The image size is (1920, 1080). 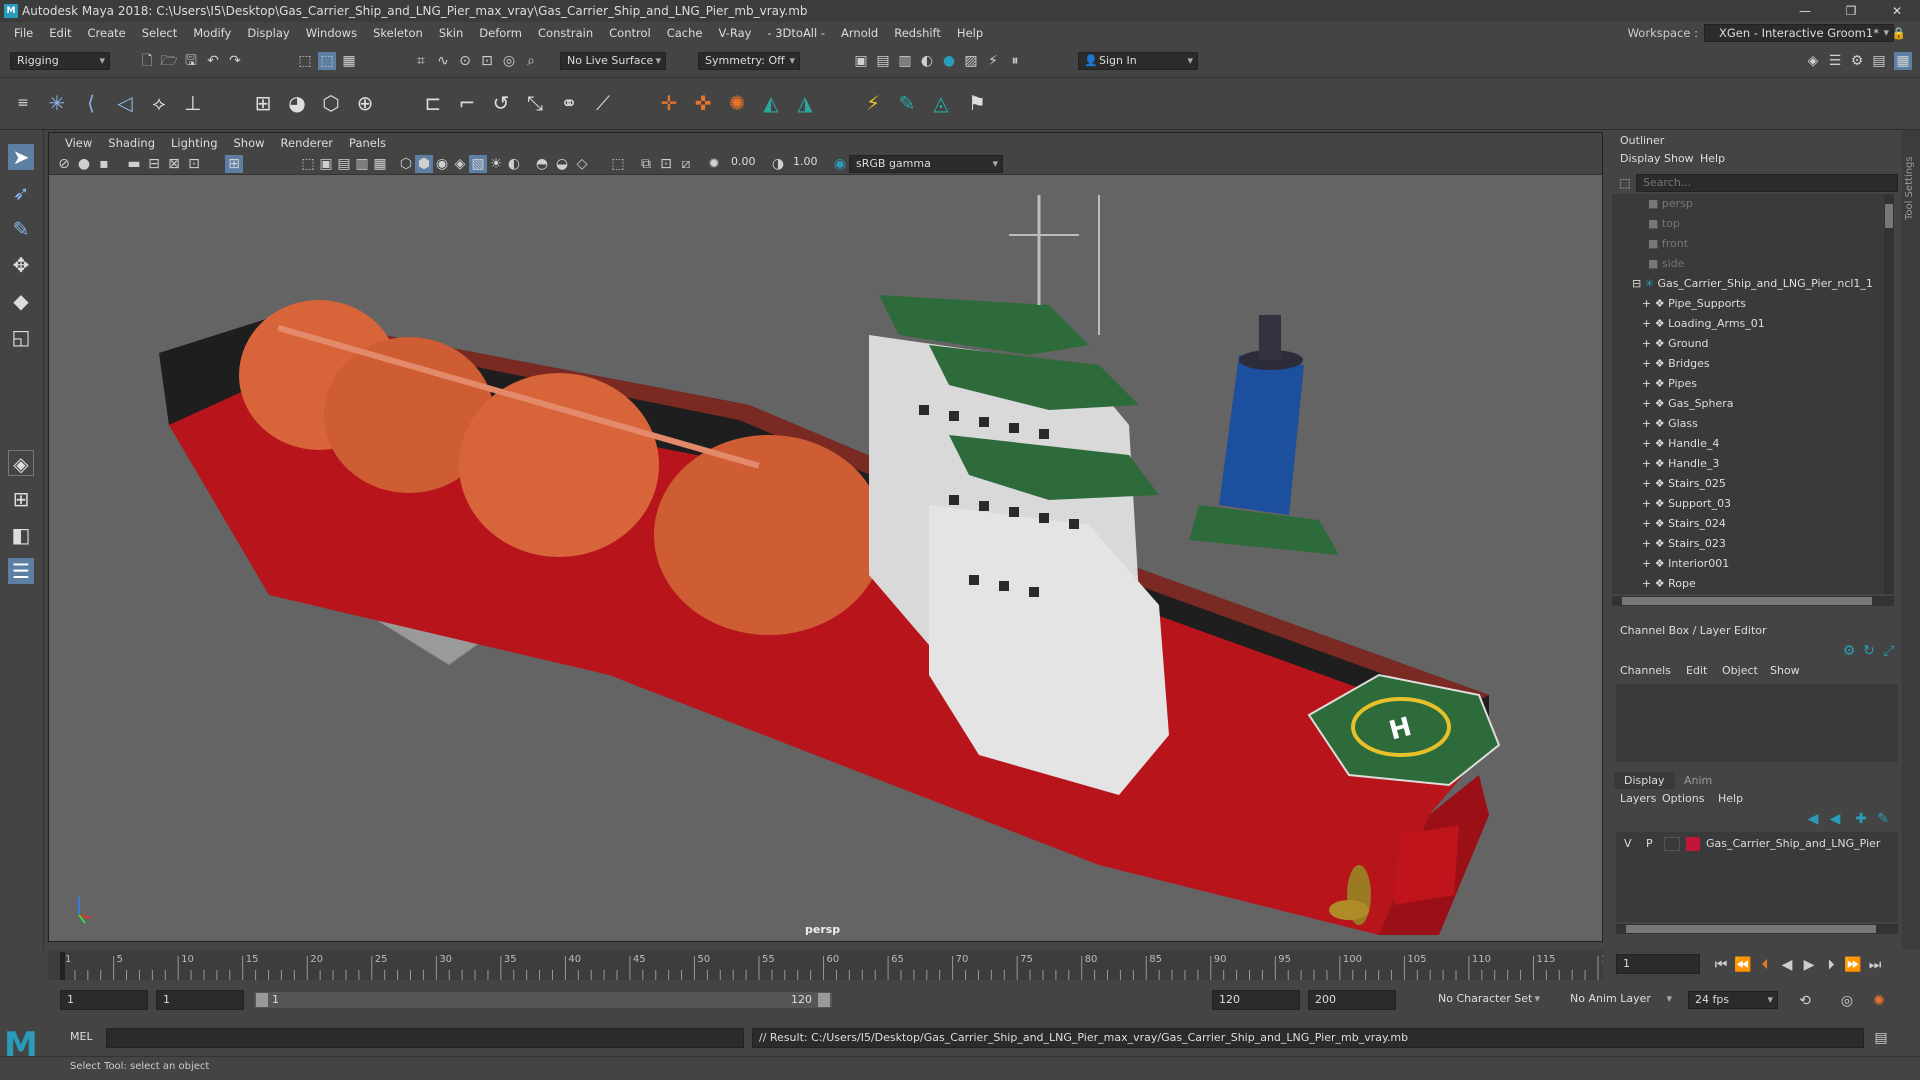 What do you see at coordinates (21, 571) in the screenshot?
I see `outliner-layout-icon: ☰` at bounding box center [21, 571].